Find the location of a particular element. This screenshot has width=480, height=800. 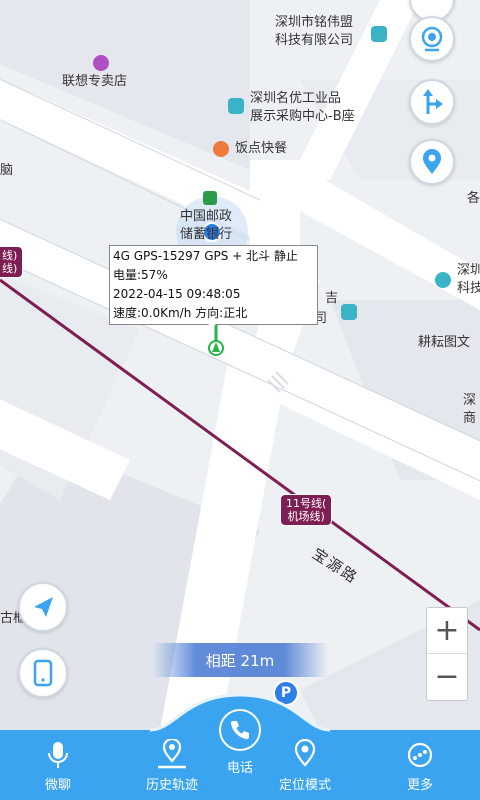

poi-ge: 各 is located at coordinates (473, 198).